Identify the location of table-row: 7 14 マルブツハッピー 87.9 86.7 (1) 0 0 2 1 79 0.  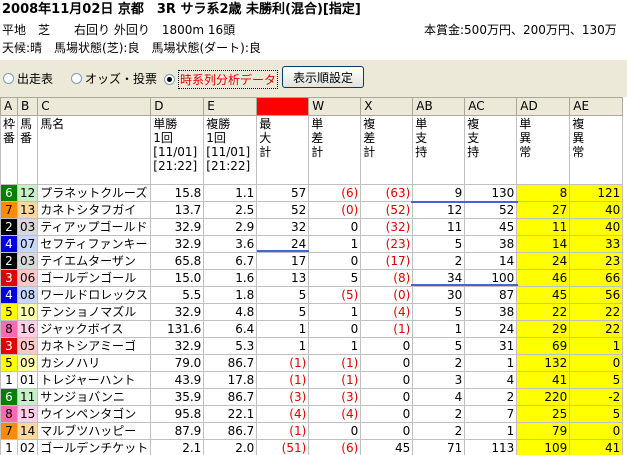
(312, 431).